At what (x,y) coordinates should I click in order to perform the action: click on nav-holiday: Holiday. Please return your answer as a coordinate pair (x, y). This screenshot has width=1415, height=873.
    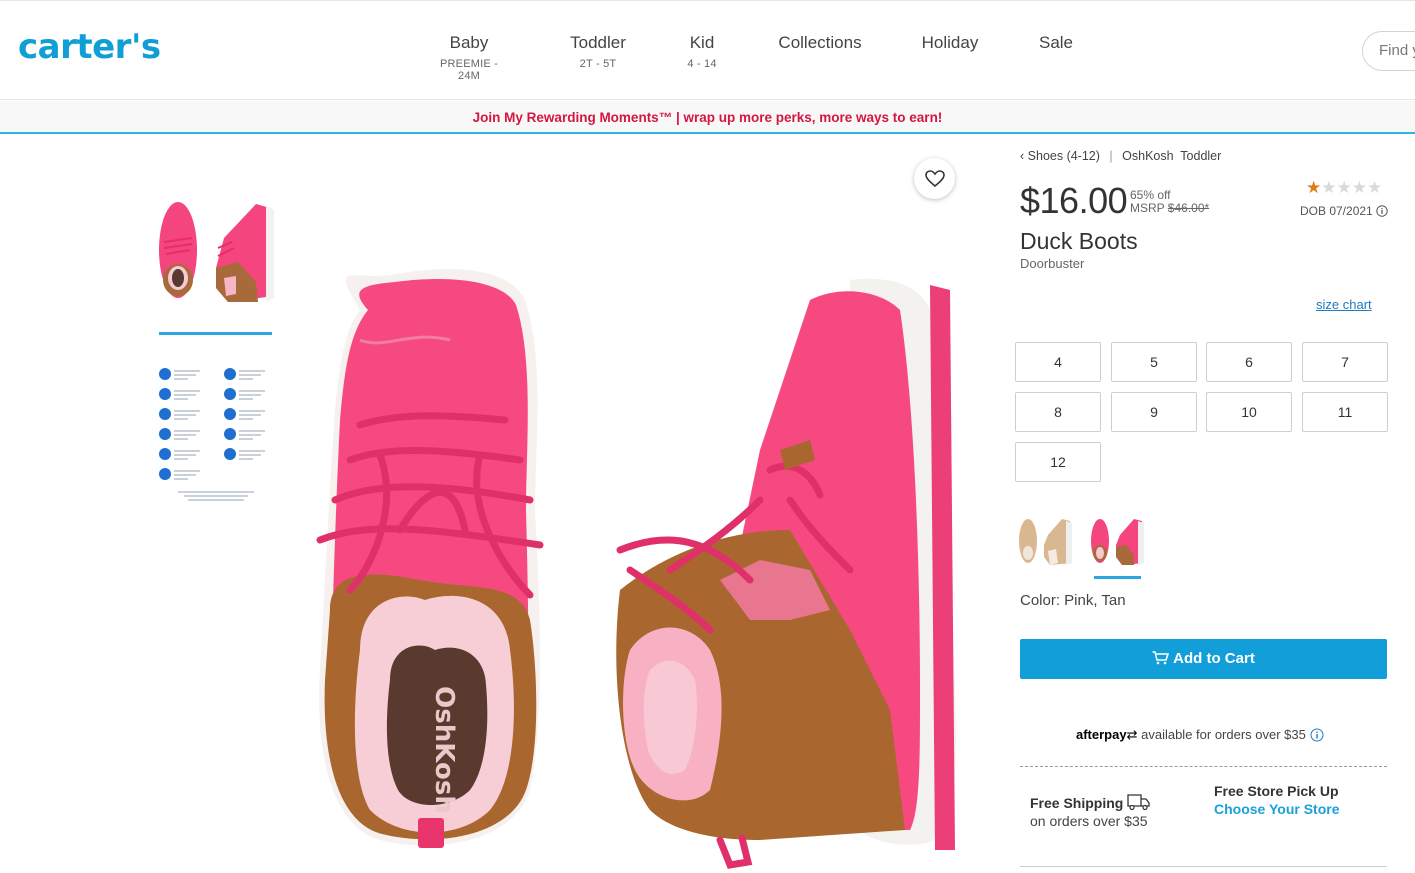
    Looking at the image, I should click on (950, 43).